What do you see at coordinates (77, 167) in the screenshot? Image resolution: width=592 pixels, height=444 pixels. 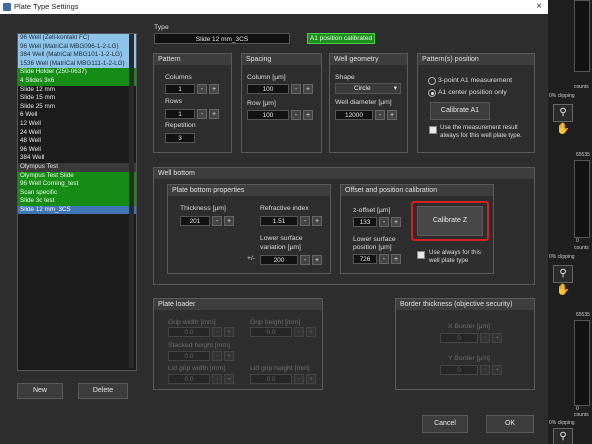 I see `list-item: Olympus Test` at bounding box center [77, 167].